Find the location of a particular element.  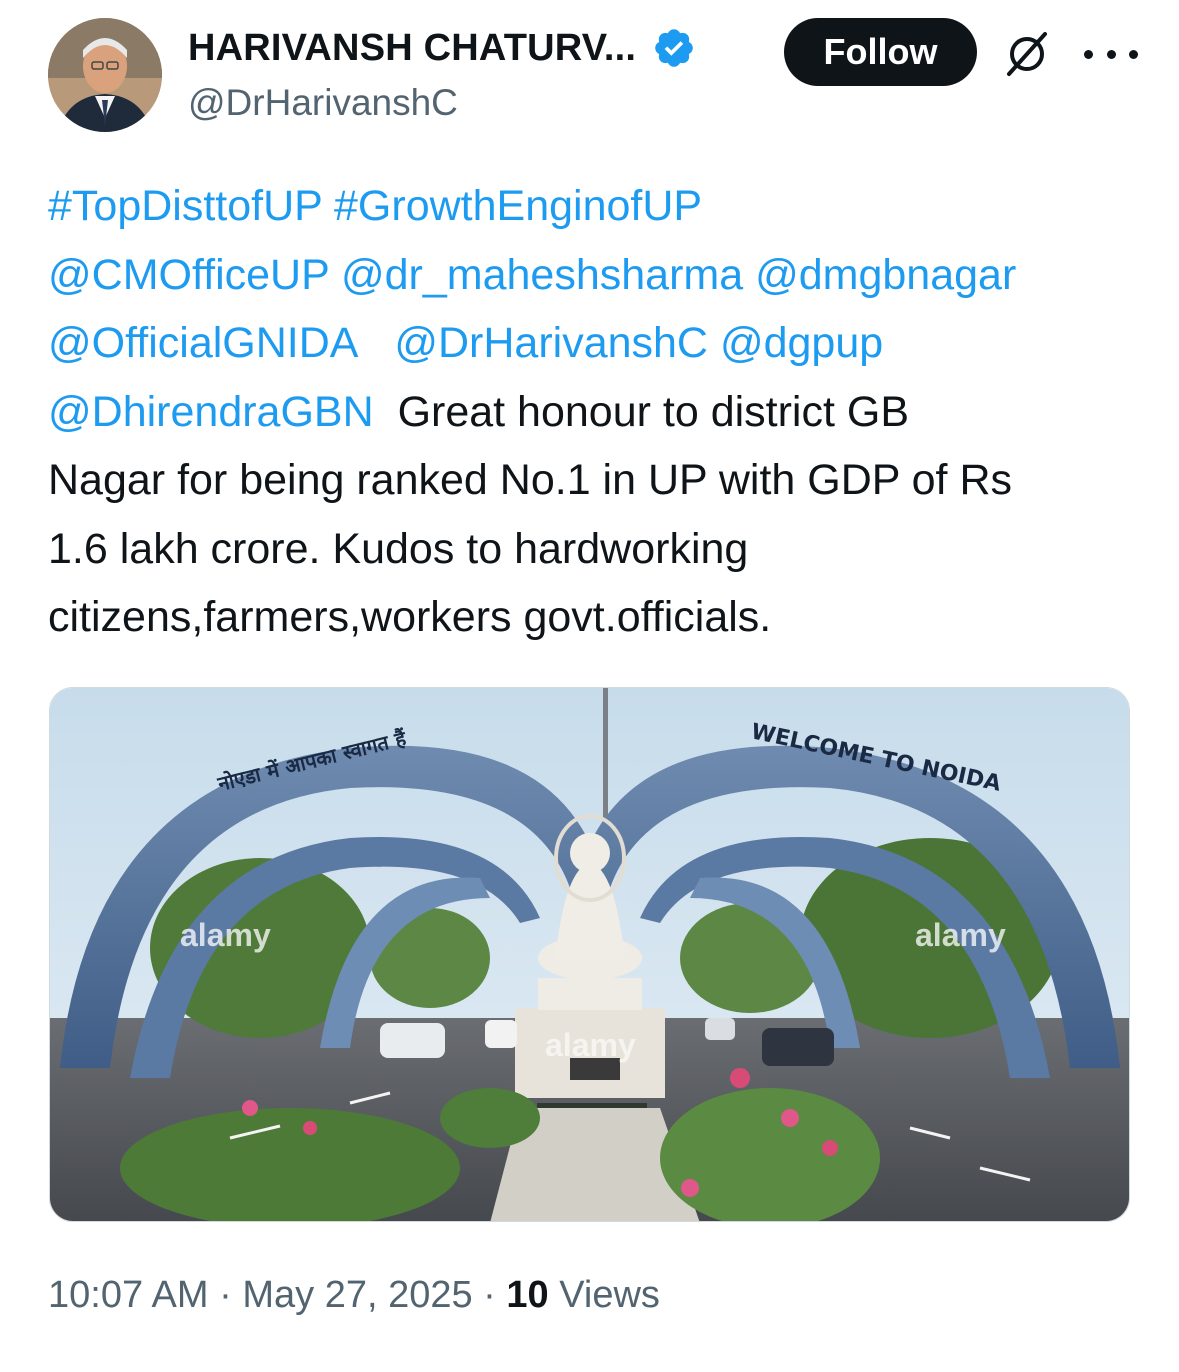

tweet-line-mentions-1: @CMOfficeUP @dr_maheshsharma @dmgbnagar is located at coordinates (593, 275).